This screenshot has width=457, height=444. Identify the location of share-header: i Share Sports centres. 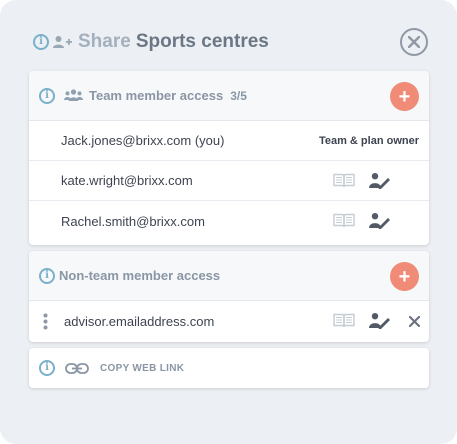
(151, 42).